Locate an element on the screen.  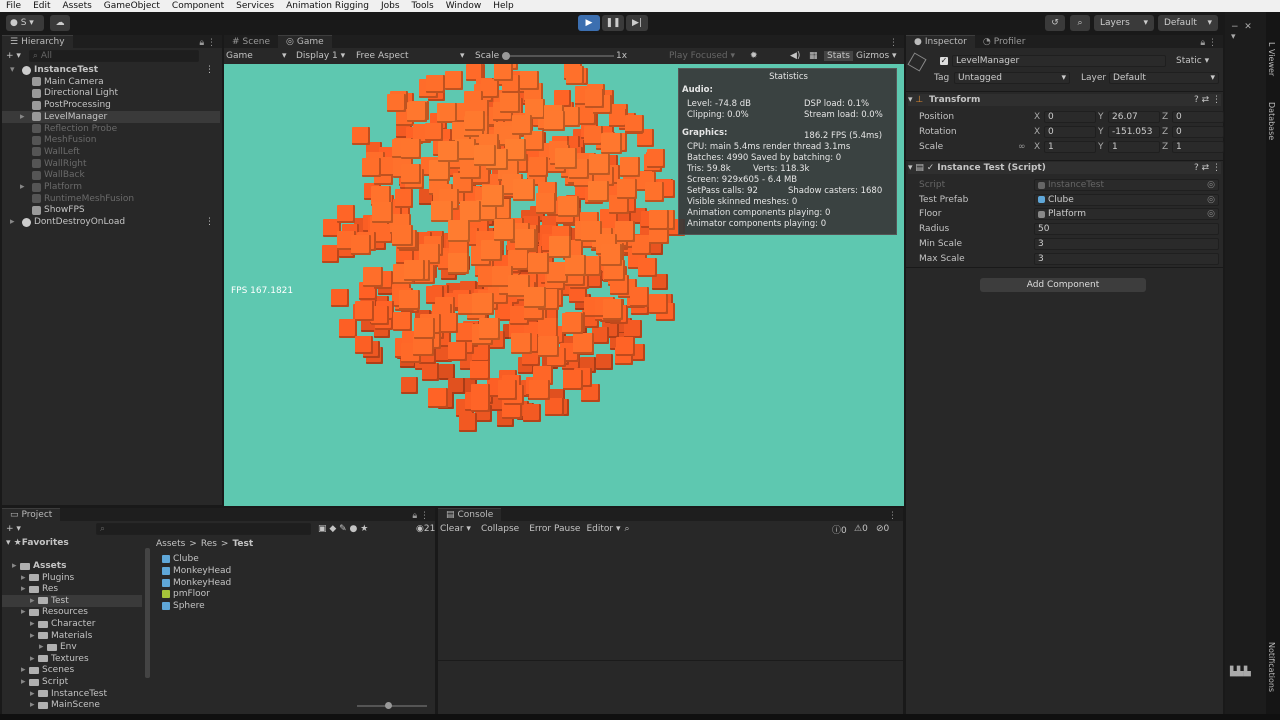
tab-game: ◎ Game is located at coordinates (305, 41).